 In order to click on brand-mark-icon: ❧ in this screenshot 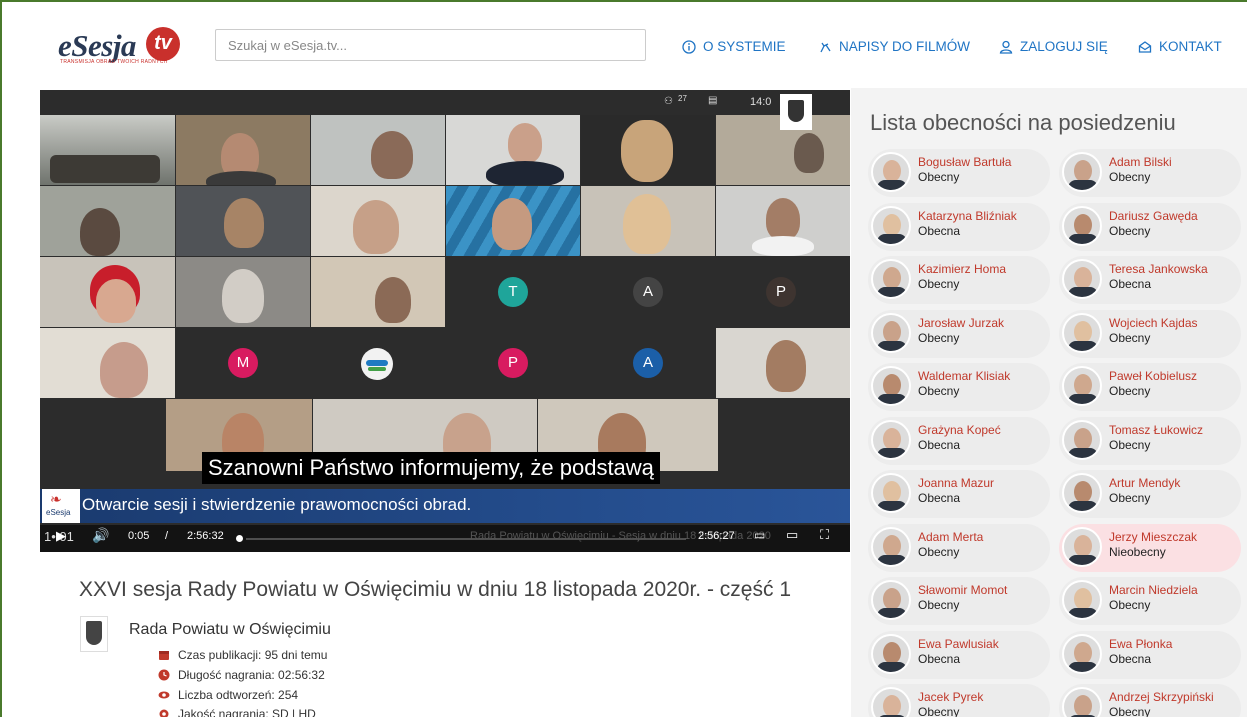, I will do `click(56, 499)`.